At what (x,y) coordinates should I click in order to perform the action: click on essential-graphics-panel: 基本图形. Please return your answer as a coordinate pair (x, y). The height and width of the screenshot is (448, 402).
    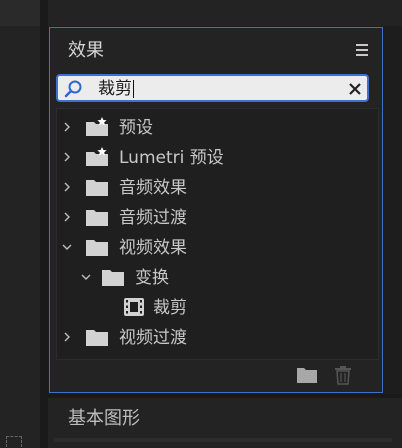
    Looking at the image, I should click on (225, 421).